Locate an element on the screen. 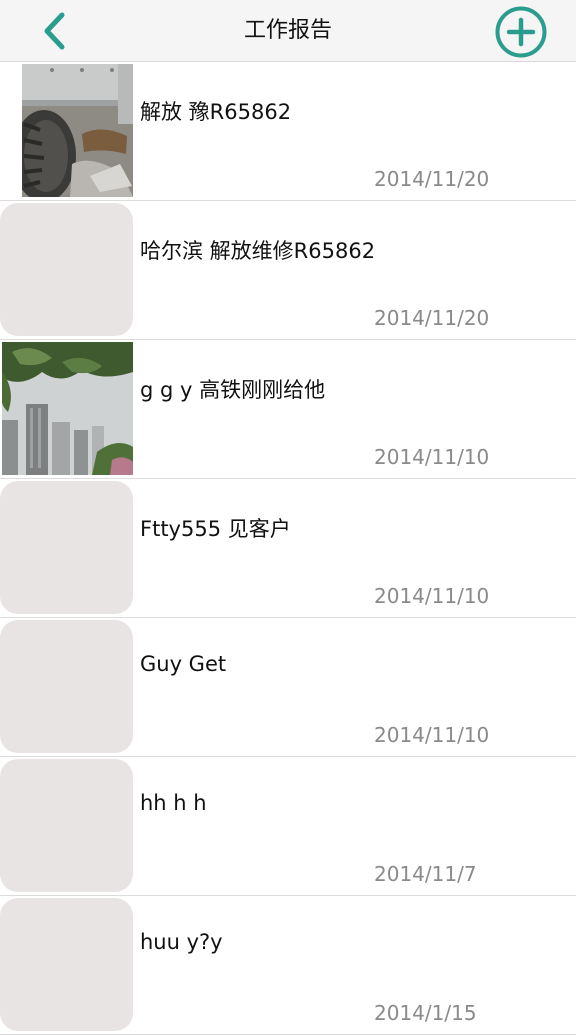 The image size is (576, 1035). add-report-button is located at coordinates (521, 32).